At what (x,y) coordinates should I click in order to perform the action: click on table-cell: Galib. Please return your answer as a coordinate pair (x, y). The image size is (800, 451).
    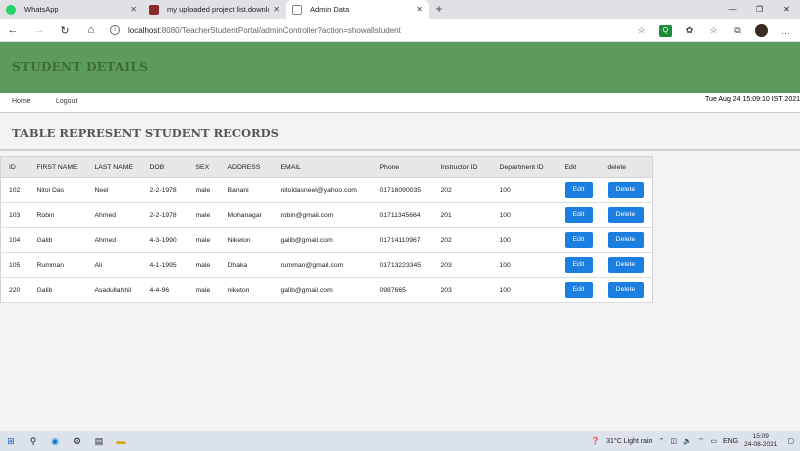
    Looking at the image, I should click on (57, 290).